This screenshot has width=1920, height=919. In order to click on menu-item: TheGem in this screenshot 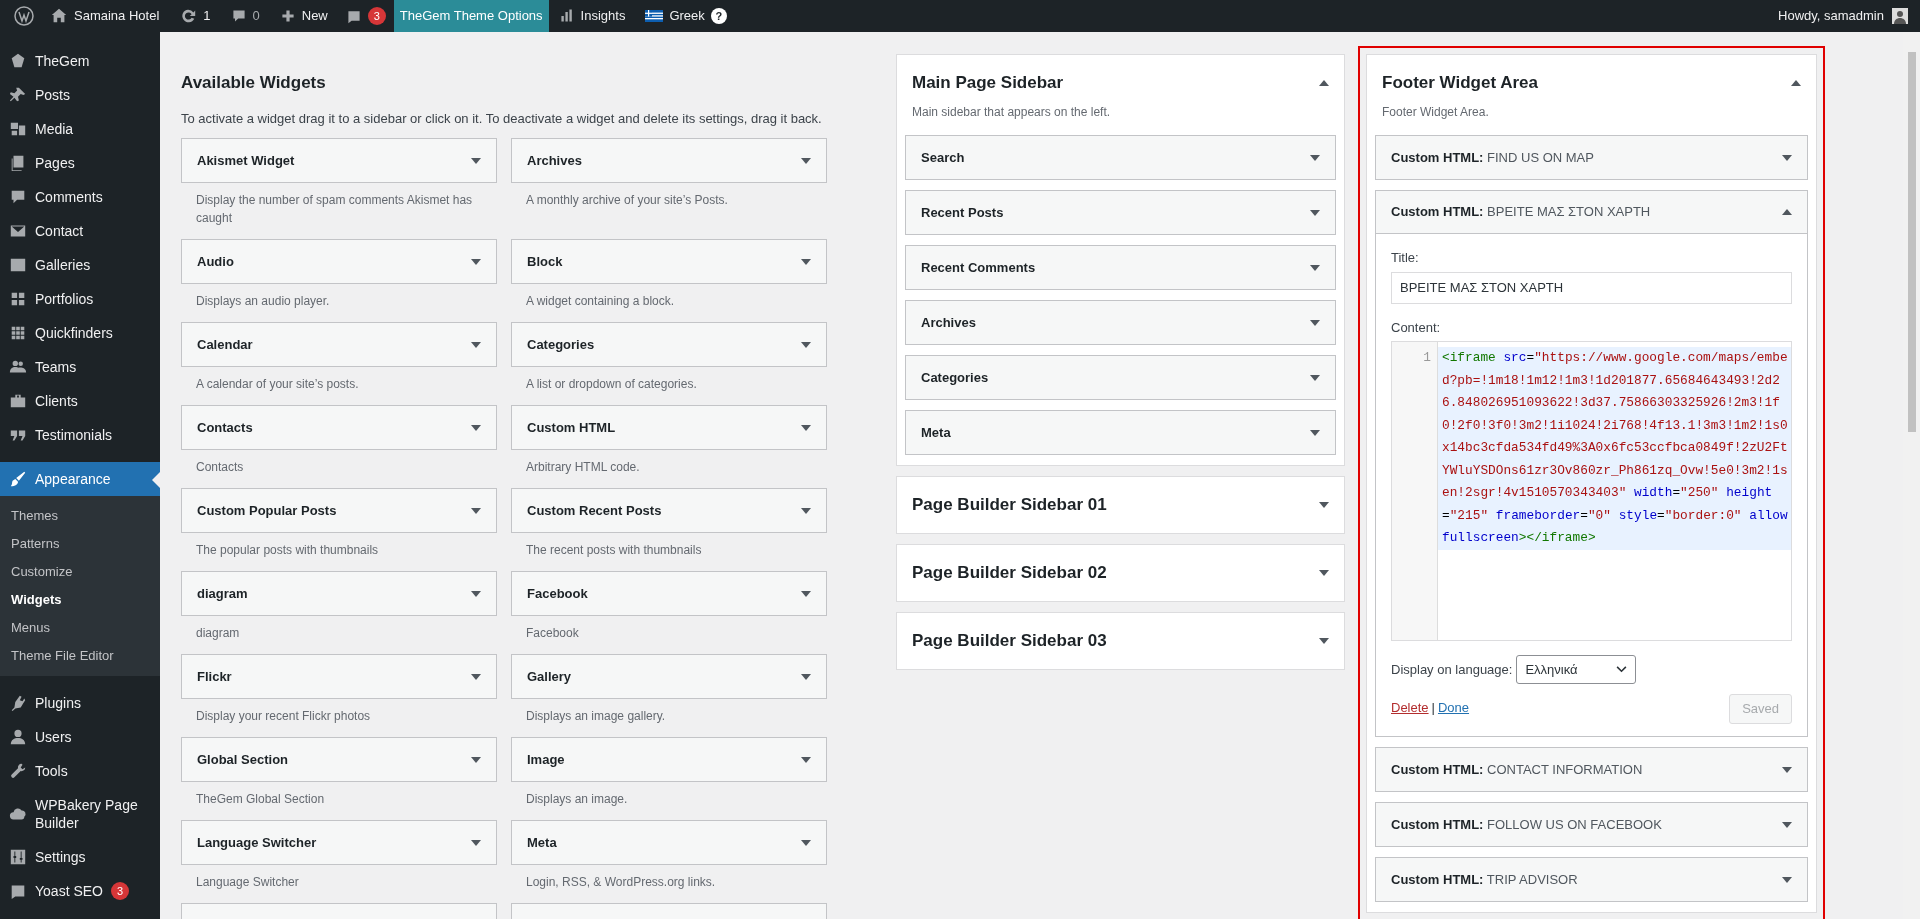, I will do `click(80, 61)`.